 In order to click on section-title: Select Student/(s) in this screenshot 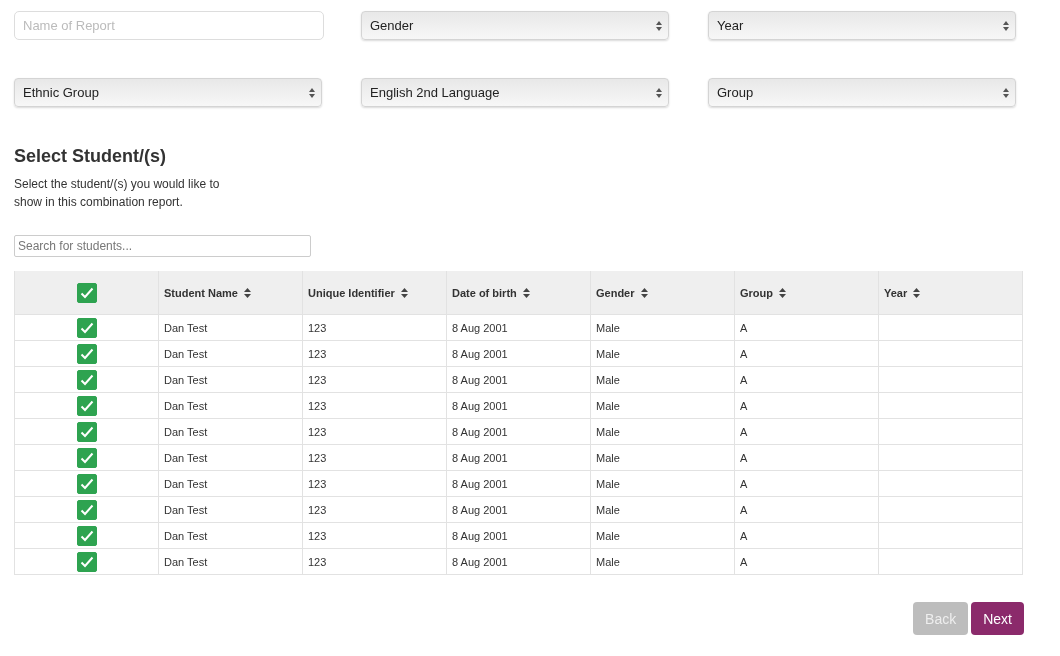, I will do `click(91, 156)`.